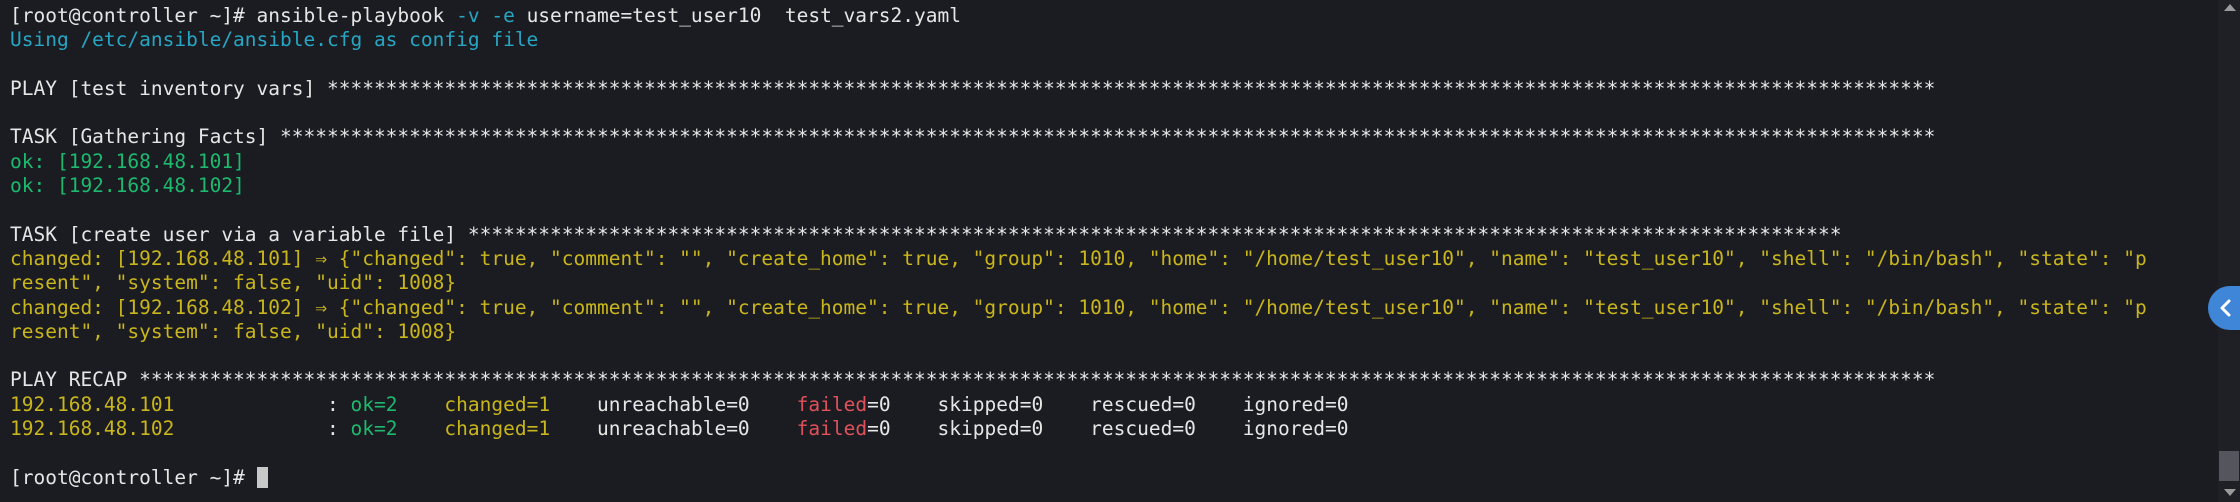 The width and height of the screenshot is (2240, 502). What do you see at coordinates (262, 477) in the screenshot?
I see `text-cursor` at bounding box center [262, 477].